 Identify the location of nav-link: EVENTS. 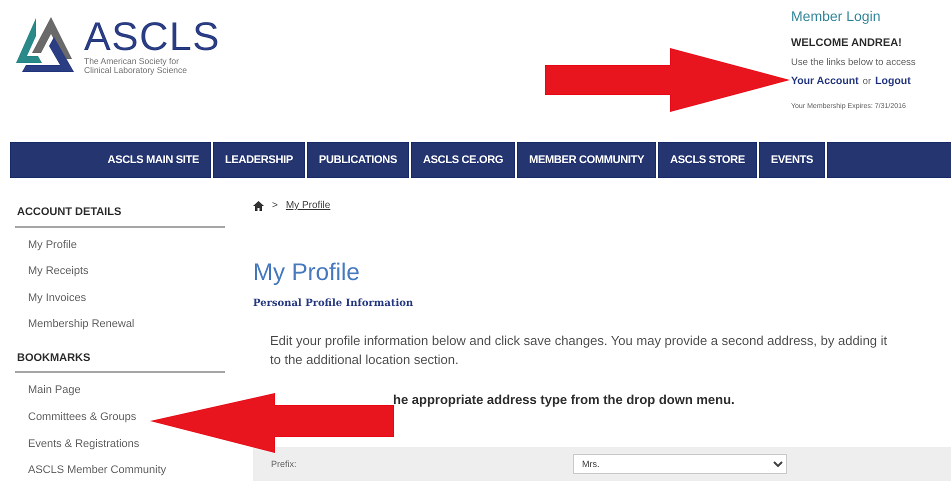
(793, 160).